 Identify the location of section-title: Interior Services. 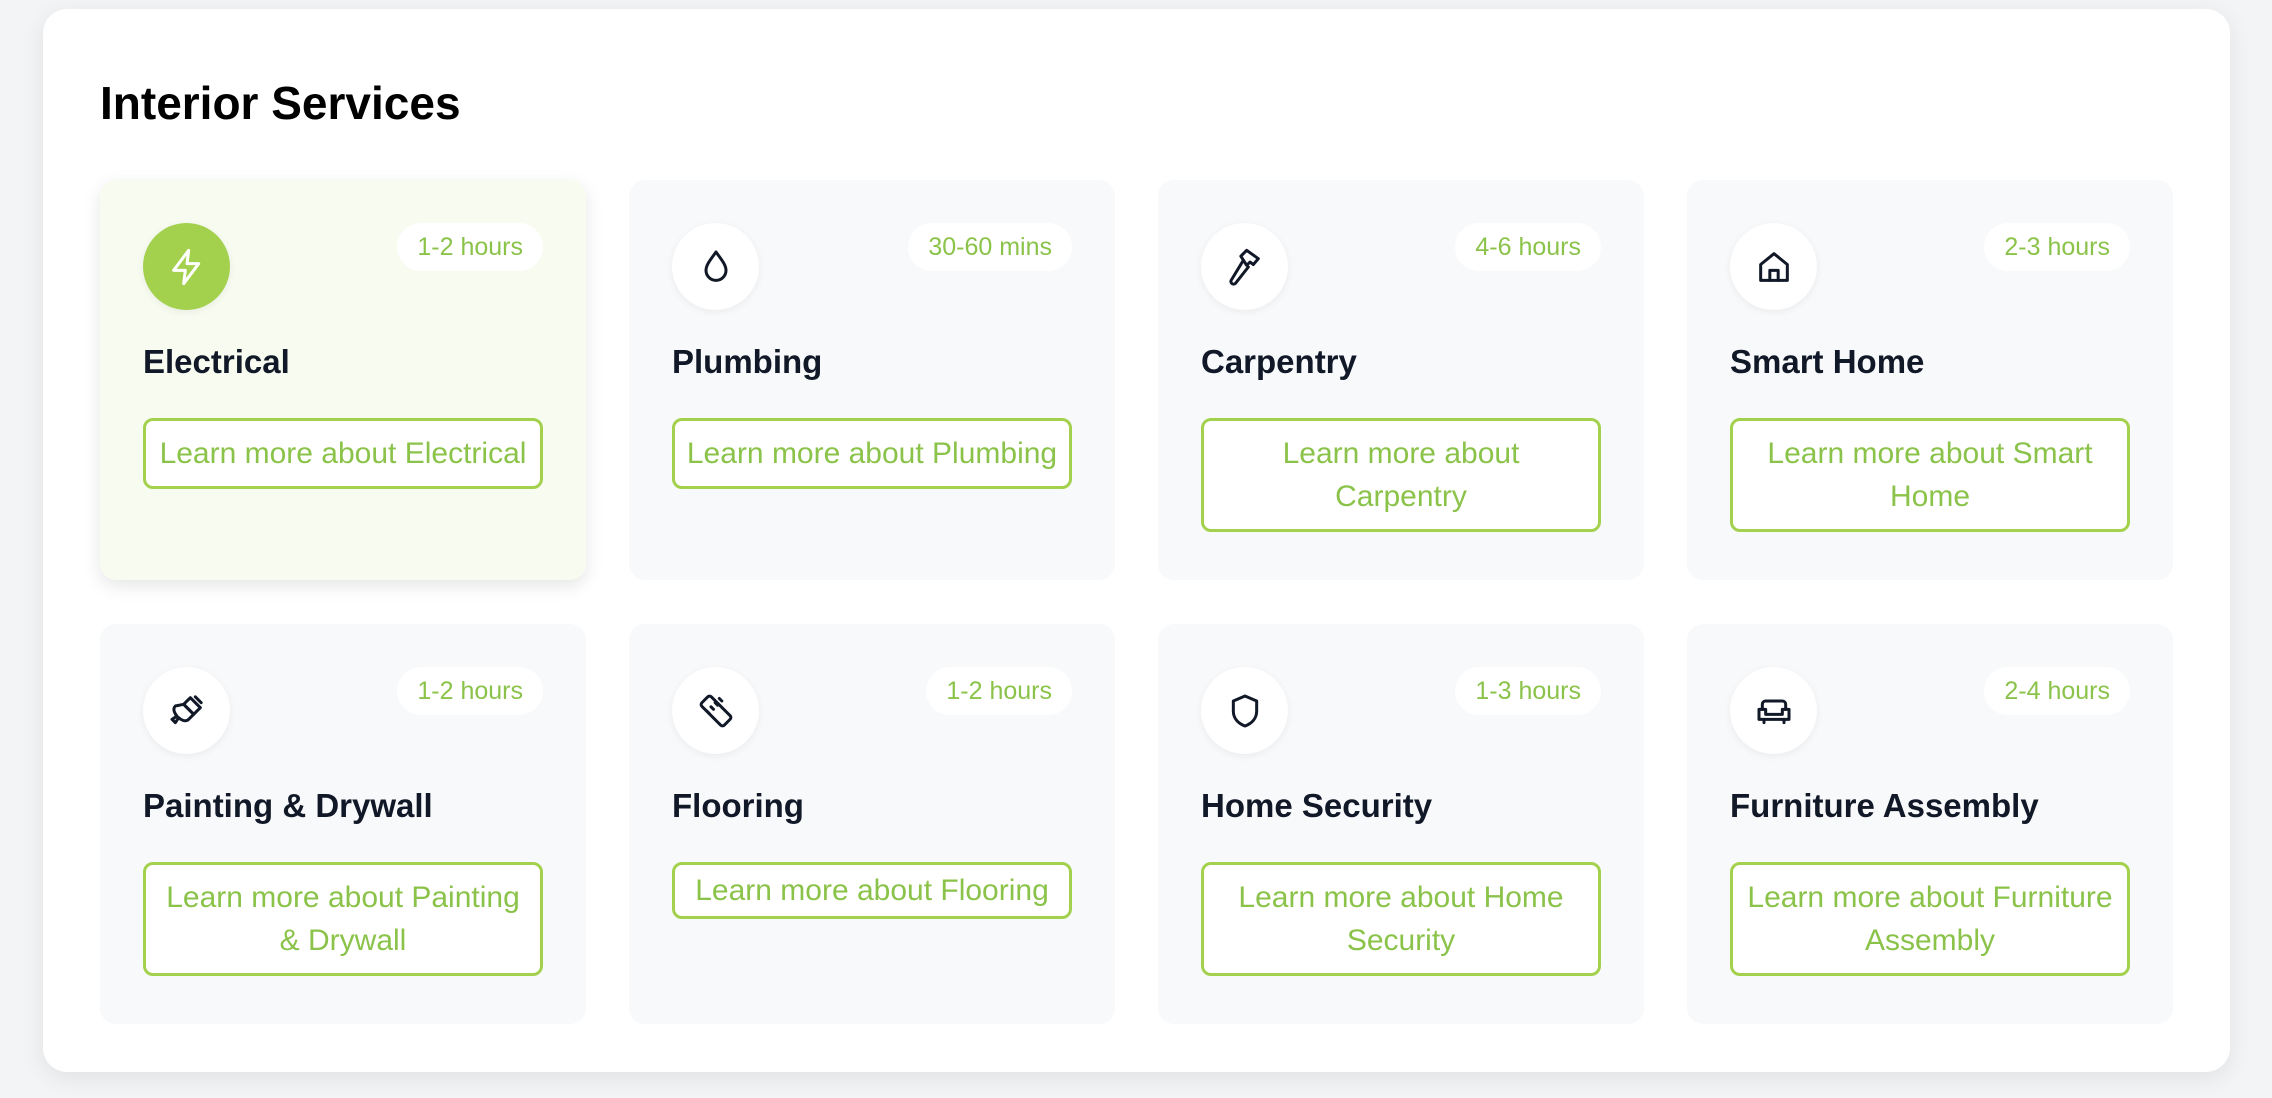
(280, 103).